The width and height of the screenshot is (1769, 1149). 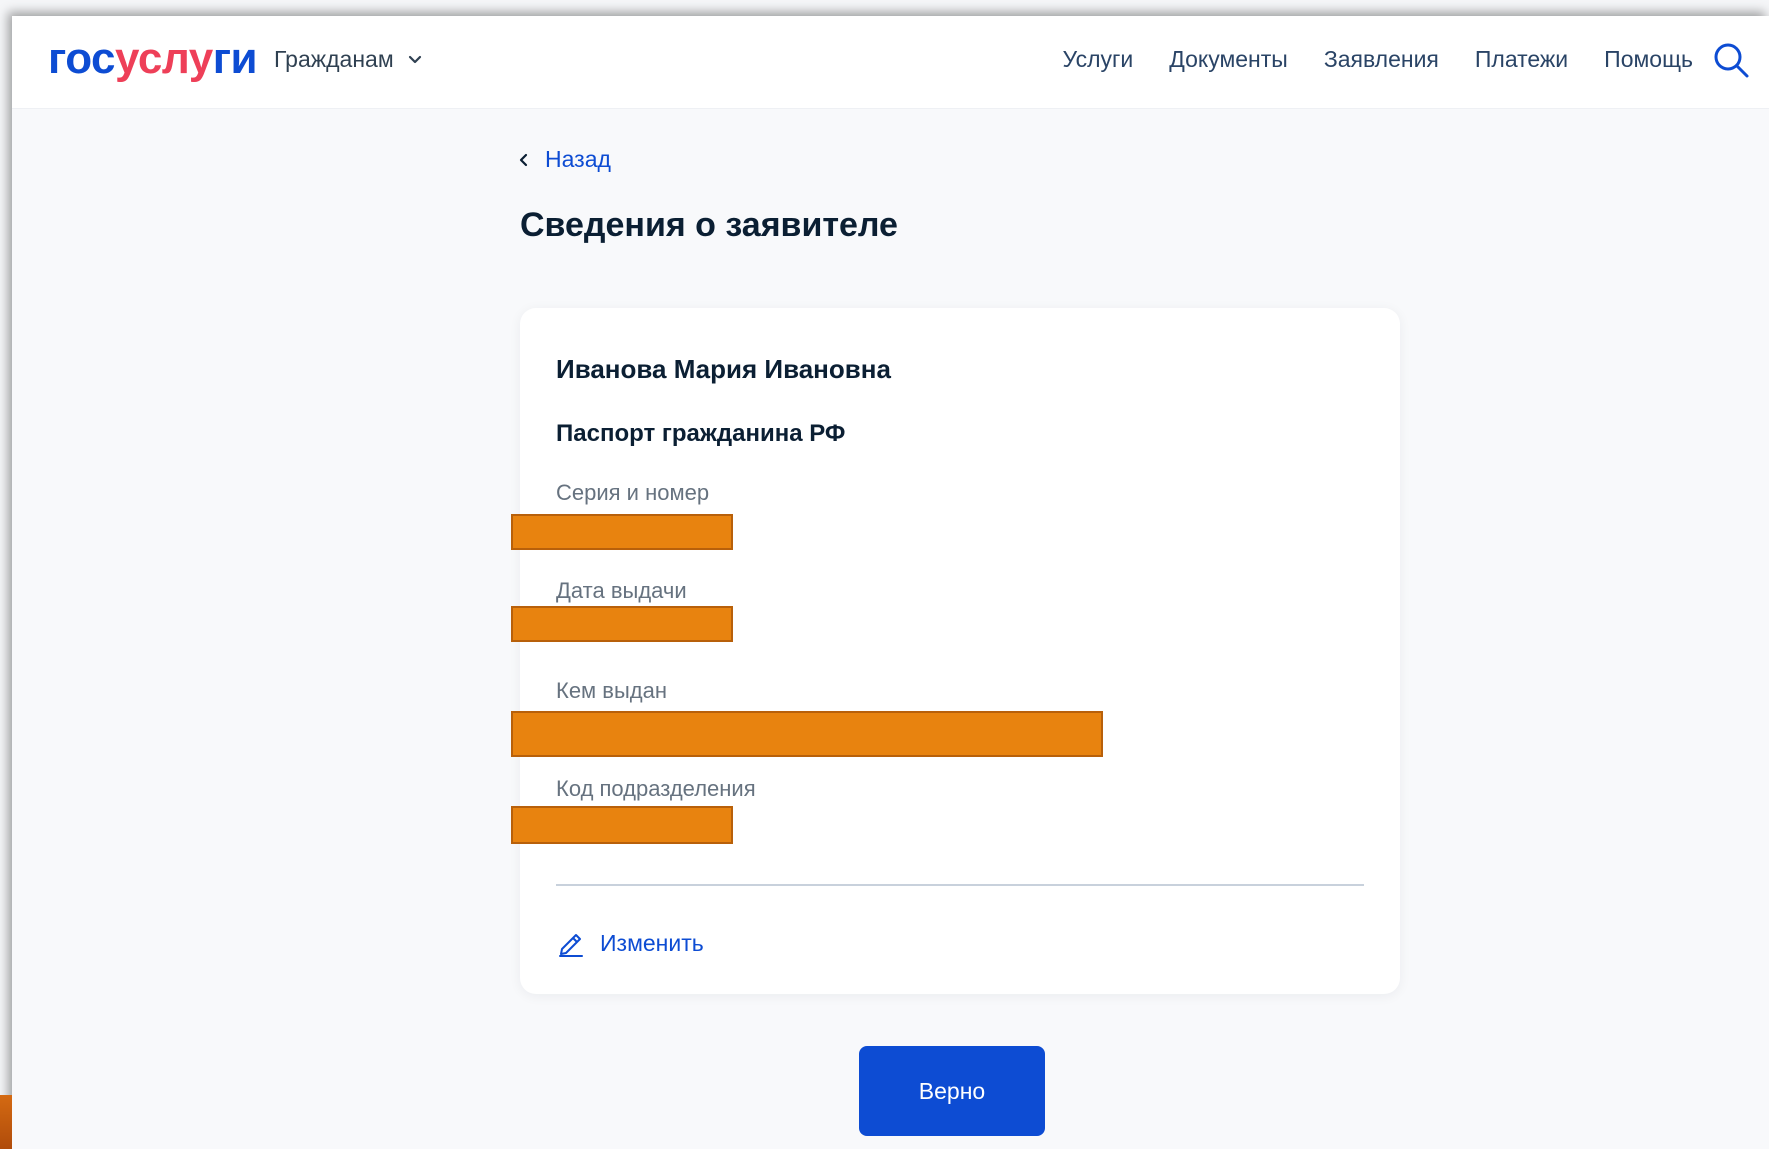 What do you see at coordinates (612, 690) in the screenshot?
I see `field-label-issued-by: Кем выдан` at bounding box center [612, 690].